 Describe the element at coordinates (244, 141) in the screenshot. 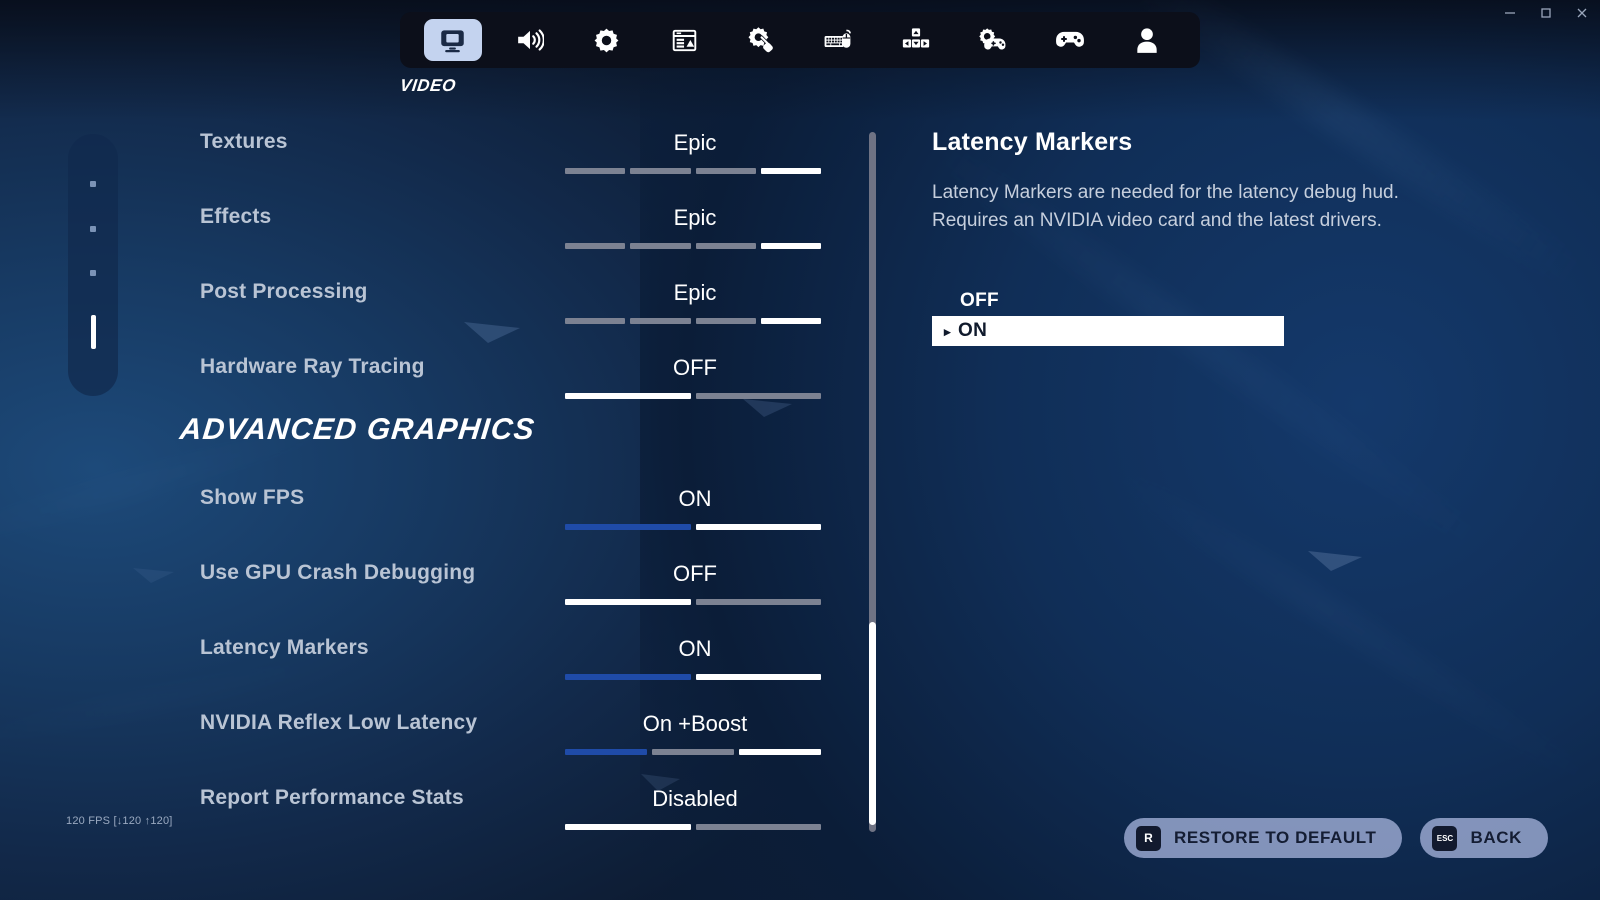

I see `setting-label: Textures` at that location.